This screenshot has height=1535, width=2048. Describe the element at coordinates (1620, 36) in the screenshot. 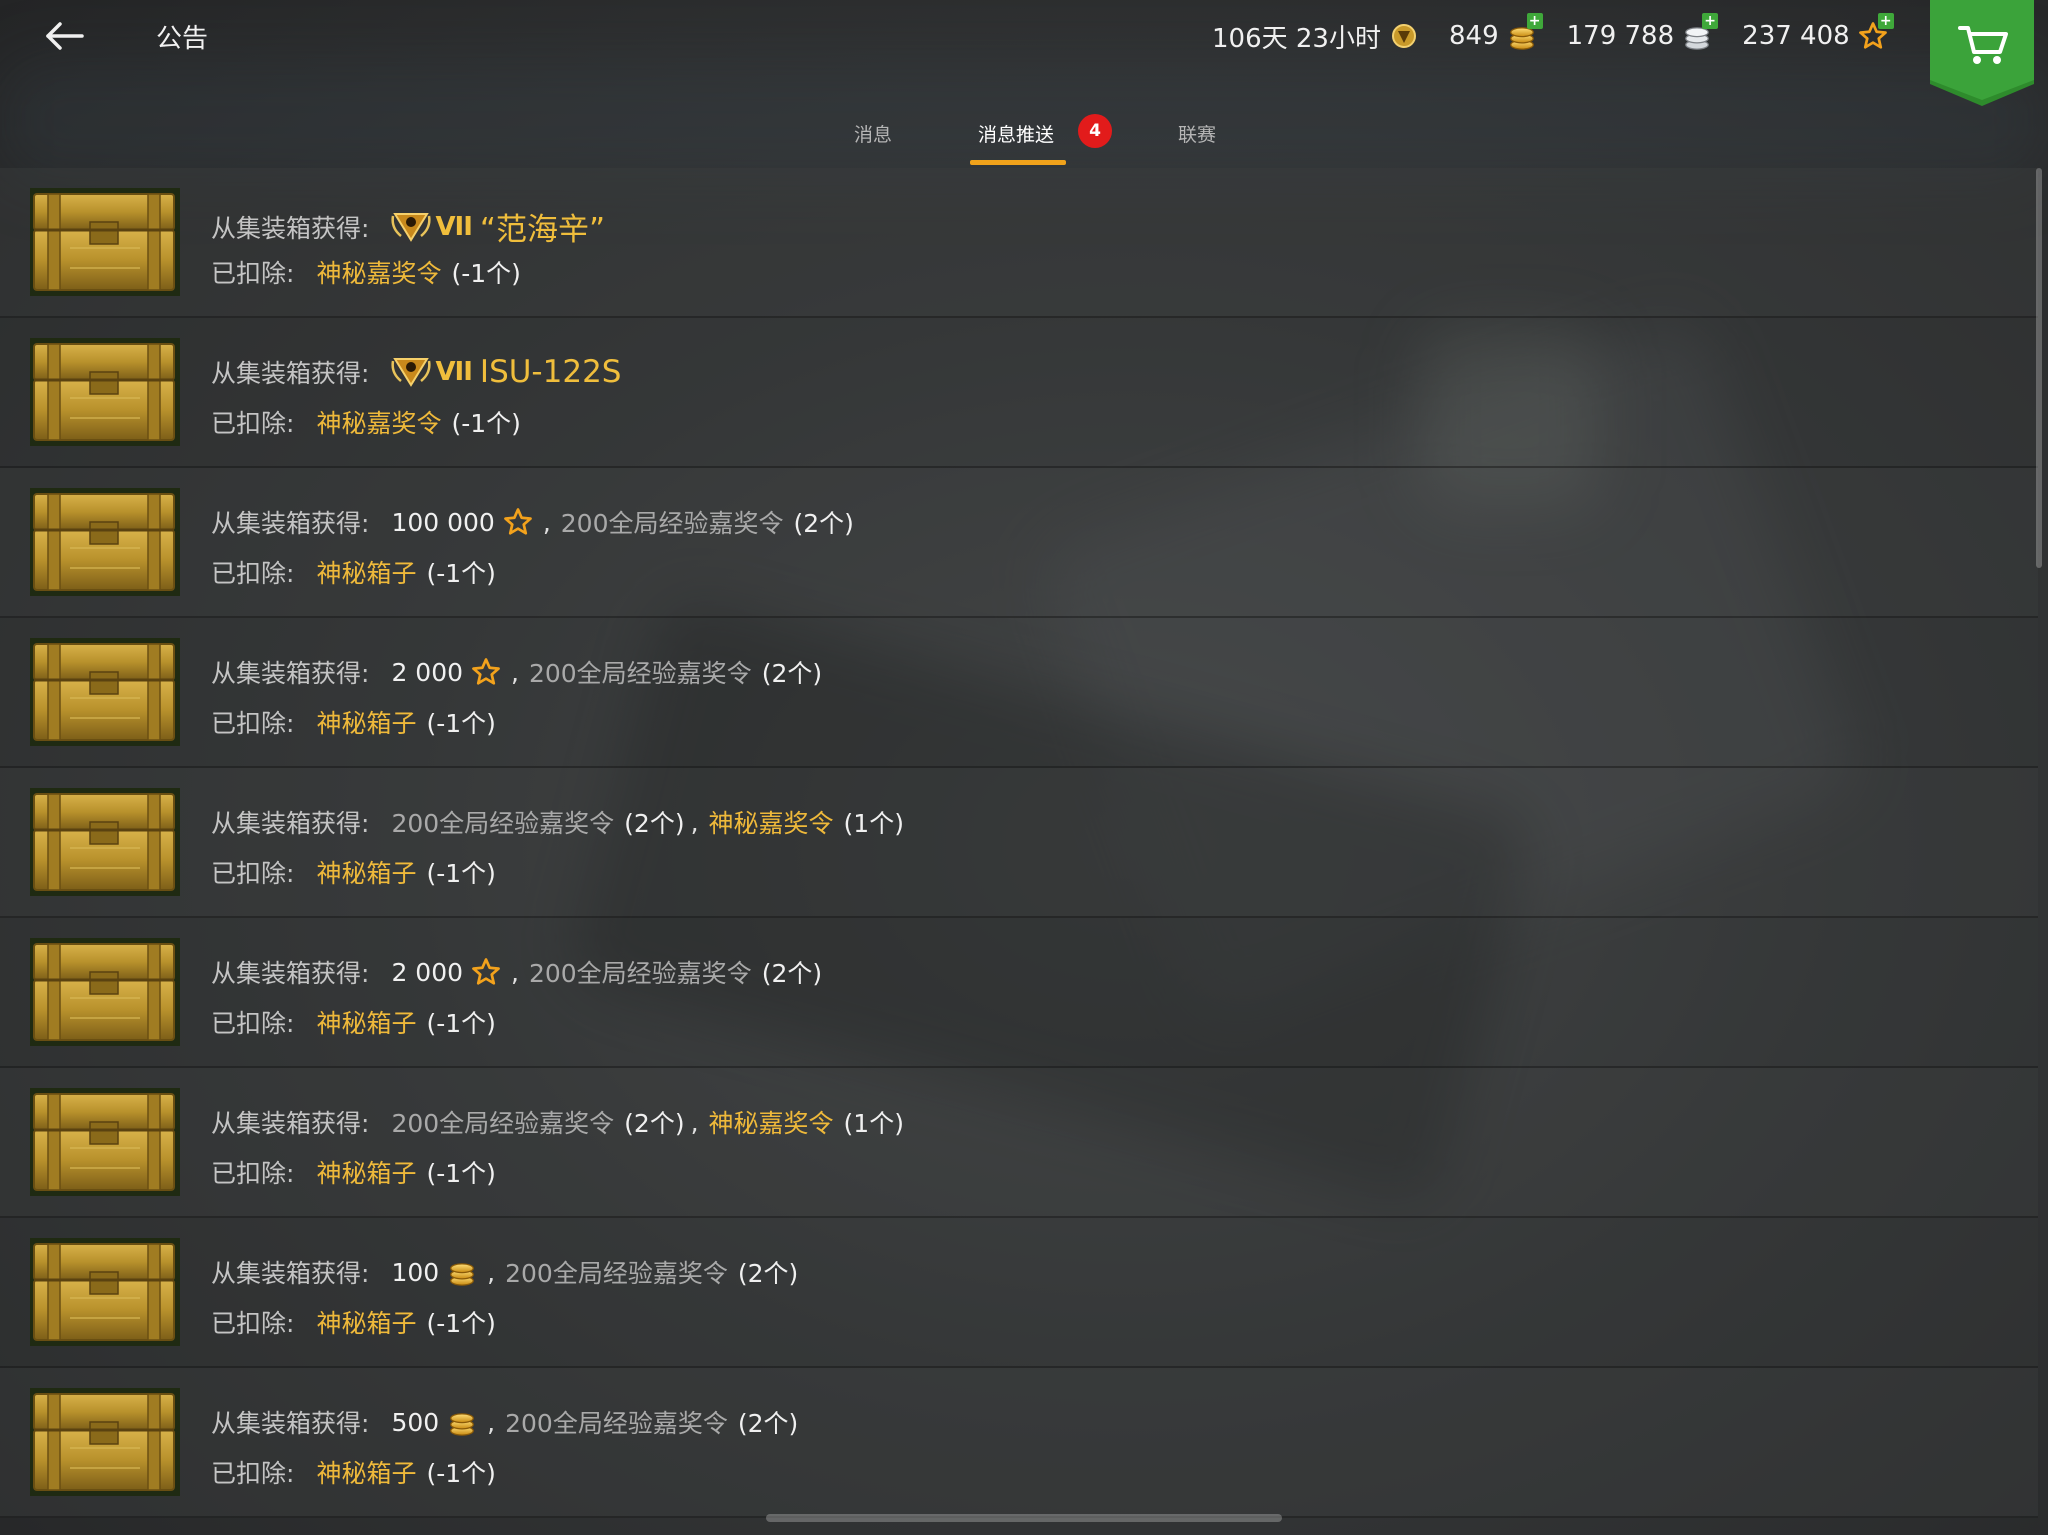

I see `silver-value: 179 788` at that location.